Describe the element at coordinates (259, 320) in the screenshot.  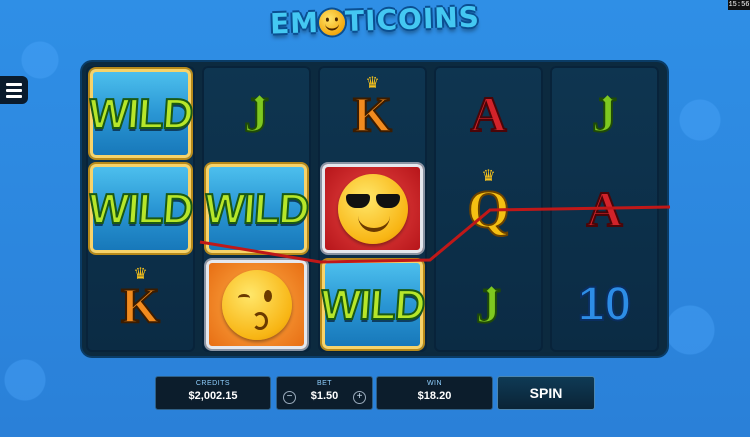
I see `kiss-mouth-icon` at that location.